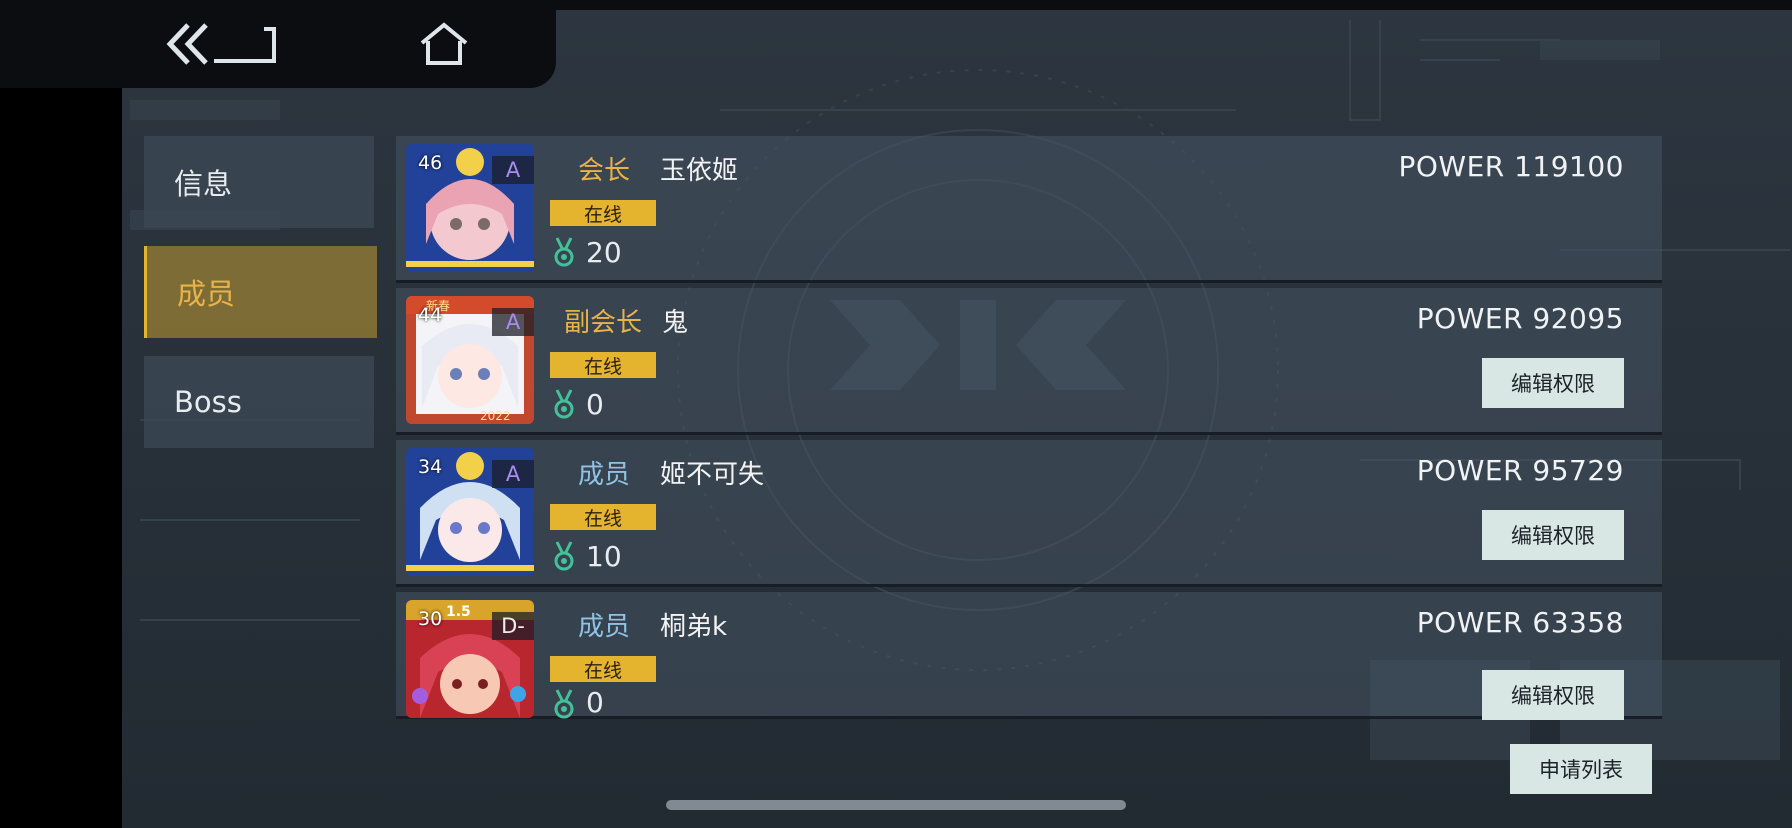 Image resolution: width=1792 pixels, height=828 pixels. I want to click on member-role: 副会长, so click(603, 323).